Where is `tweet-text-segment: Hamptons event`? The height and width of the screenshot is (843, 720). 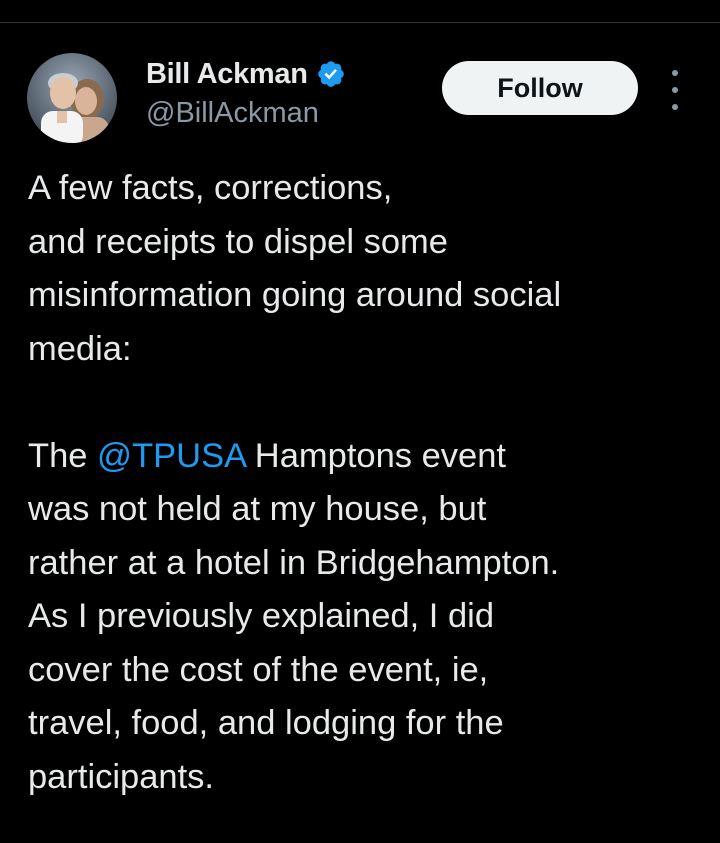
tweet-text-segment: Hamptons event is located at coordinates (380, 455).